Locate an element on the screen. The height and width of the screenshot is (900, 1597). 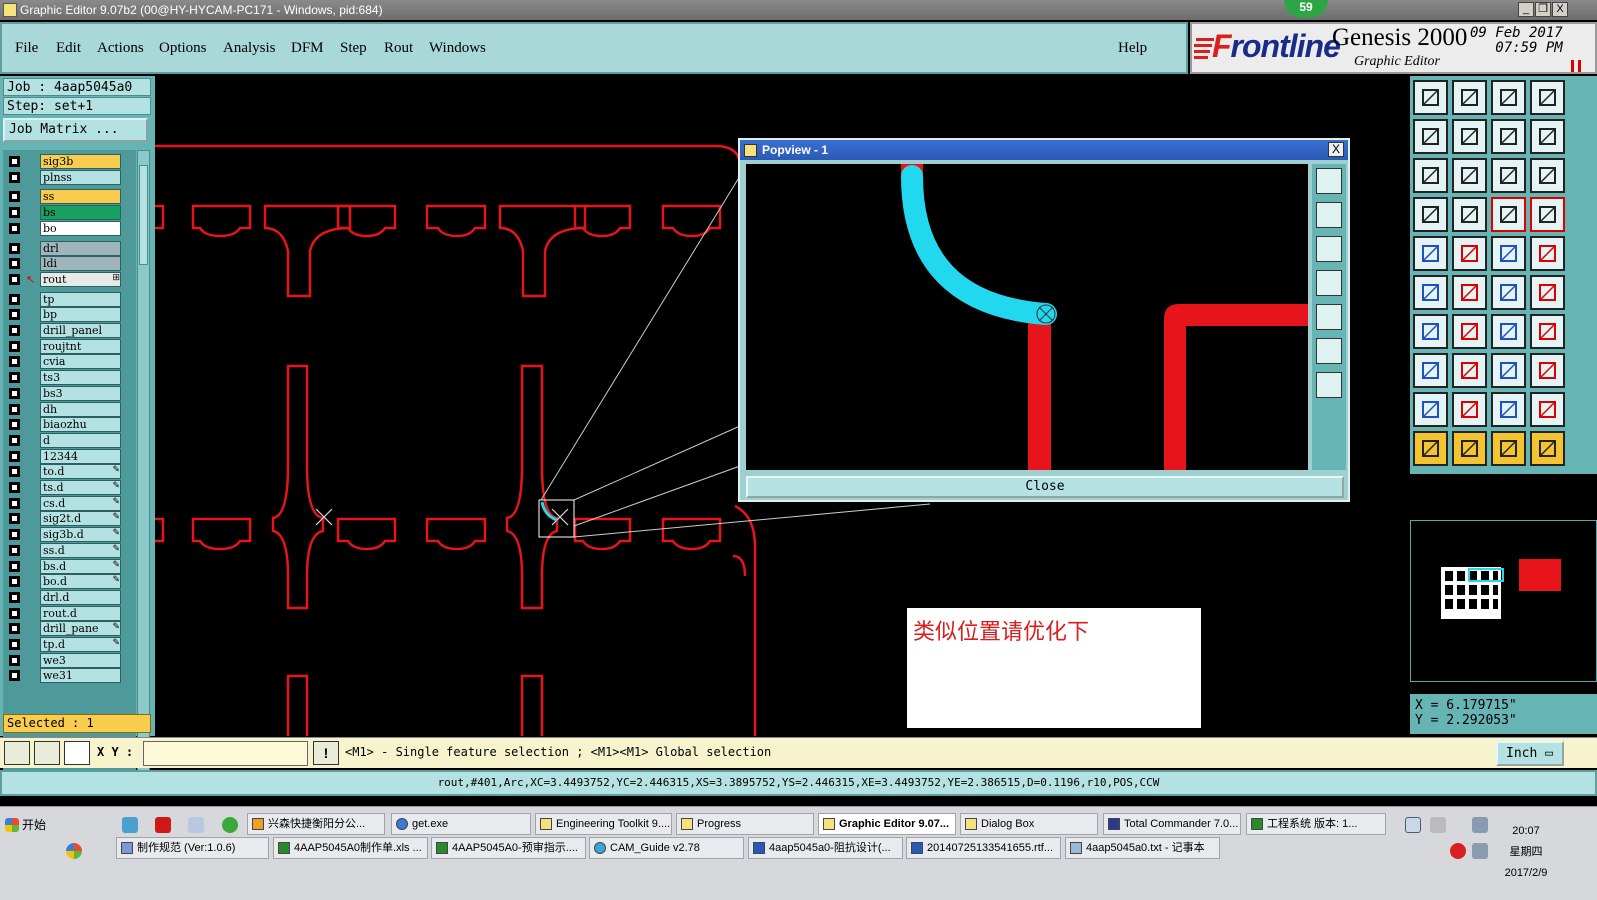
popview-canvas is located at coordinates (1027, 317).